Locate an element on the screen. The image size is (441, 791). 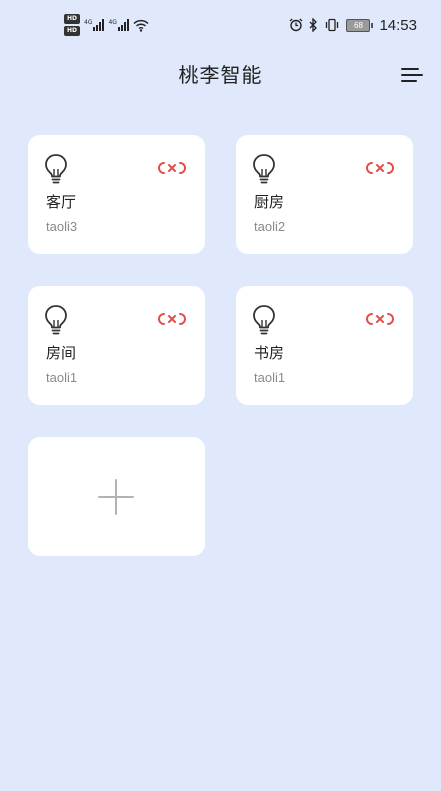
room-name: 厨房 is located at coordinates (269, 202).